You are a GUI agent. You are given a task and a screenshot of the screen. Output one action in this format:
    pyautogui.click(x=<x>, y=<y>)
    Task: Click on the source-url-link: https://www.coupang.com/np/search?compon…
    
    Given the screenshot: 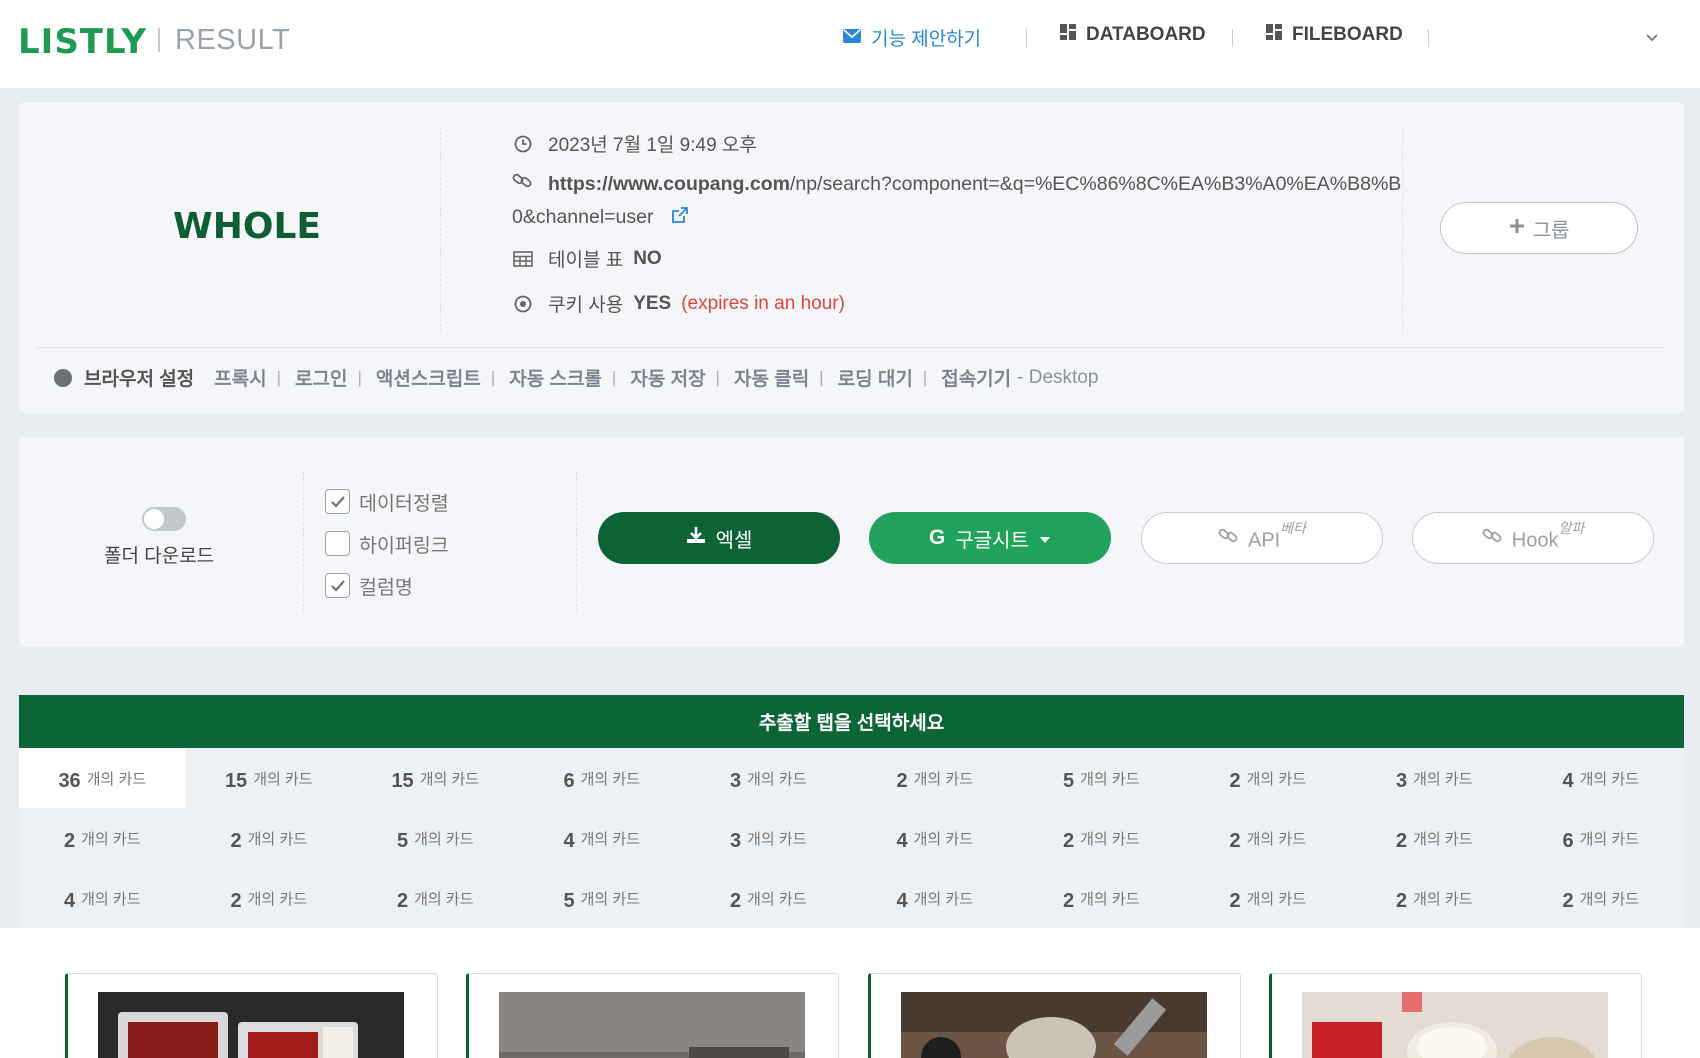 What is the action you would take?
    pyautogui.click(x=956, y=200)
    